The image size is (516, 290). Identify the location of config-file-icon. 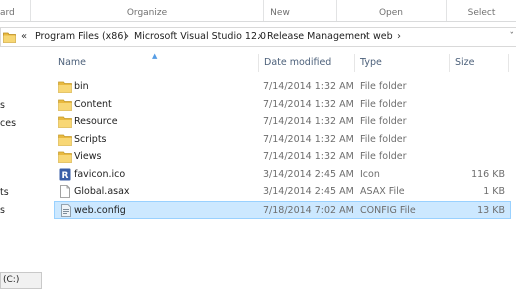
(66, 210).